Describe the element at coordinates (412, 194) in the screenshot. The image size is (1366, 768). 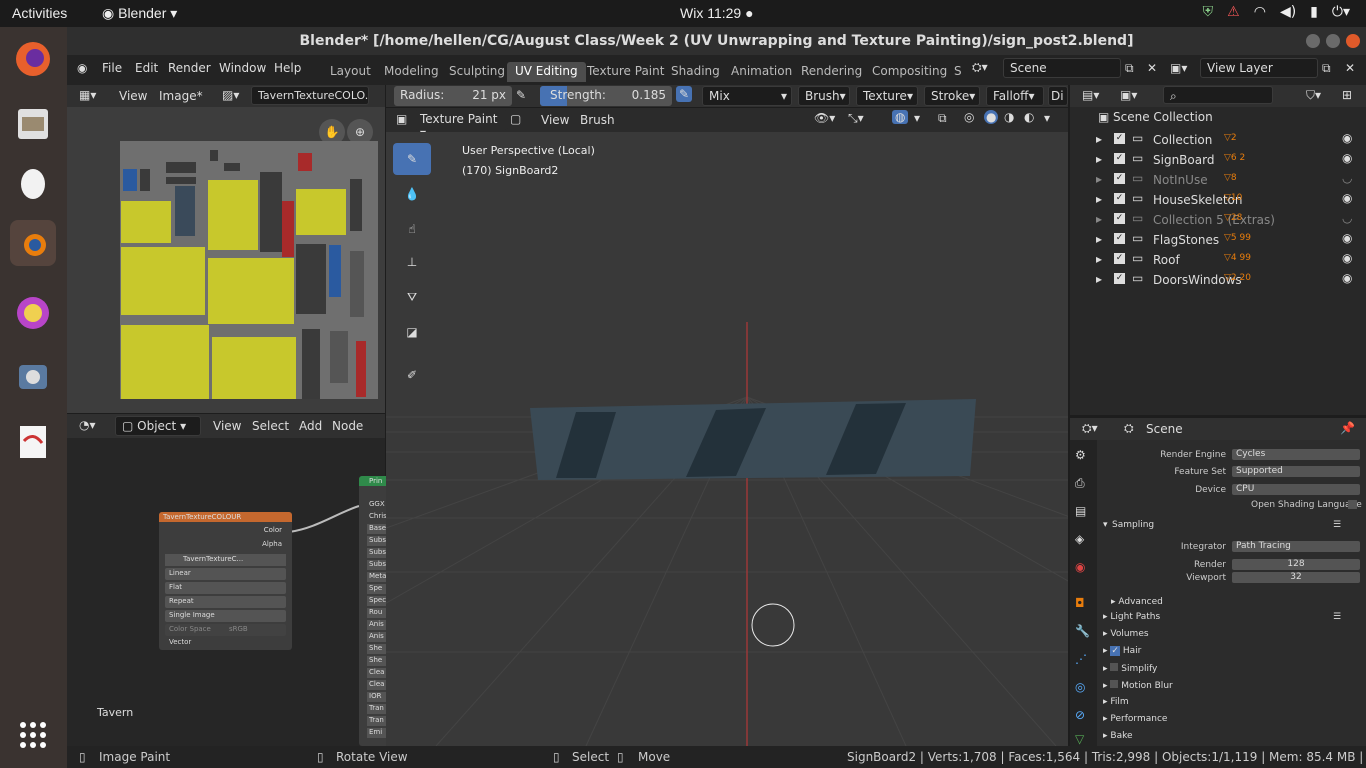
I see `soften-tool-icon: 💧` at that location.